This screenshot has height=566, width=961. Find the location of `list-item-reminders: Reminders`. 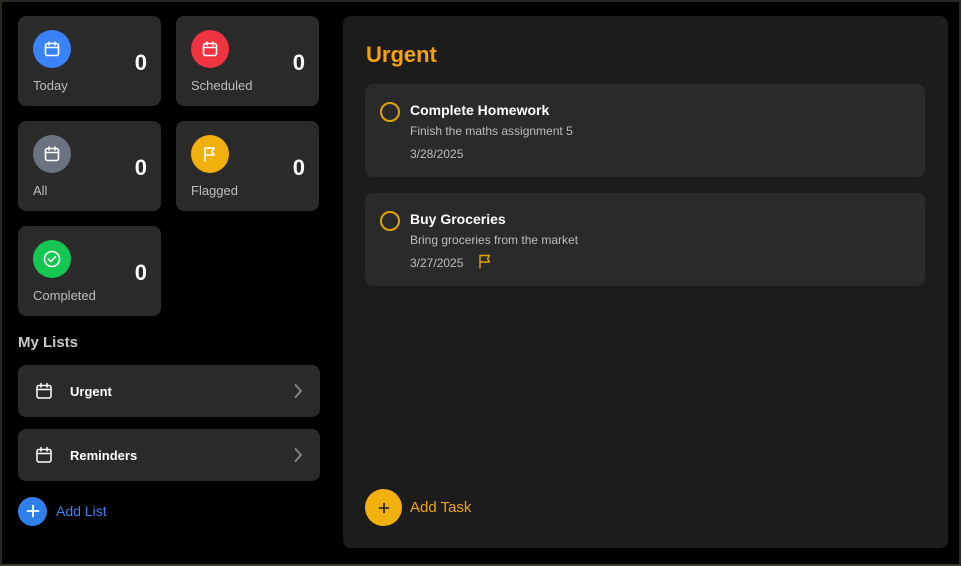

list-item-reminders: Reminders is located at coordinates (169, 455).